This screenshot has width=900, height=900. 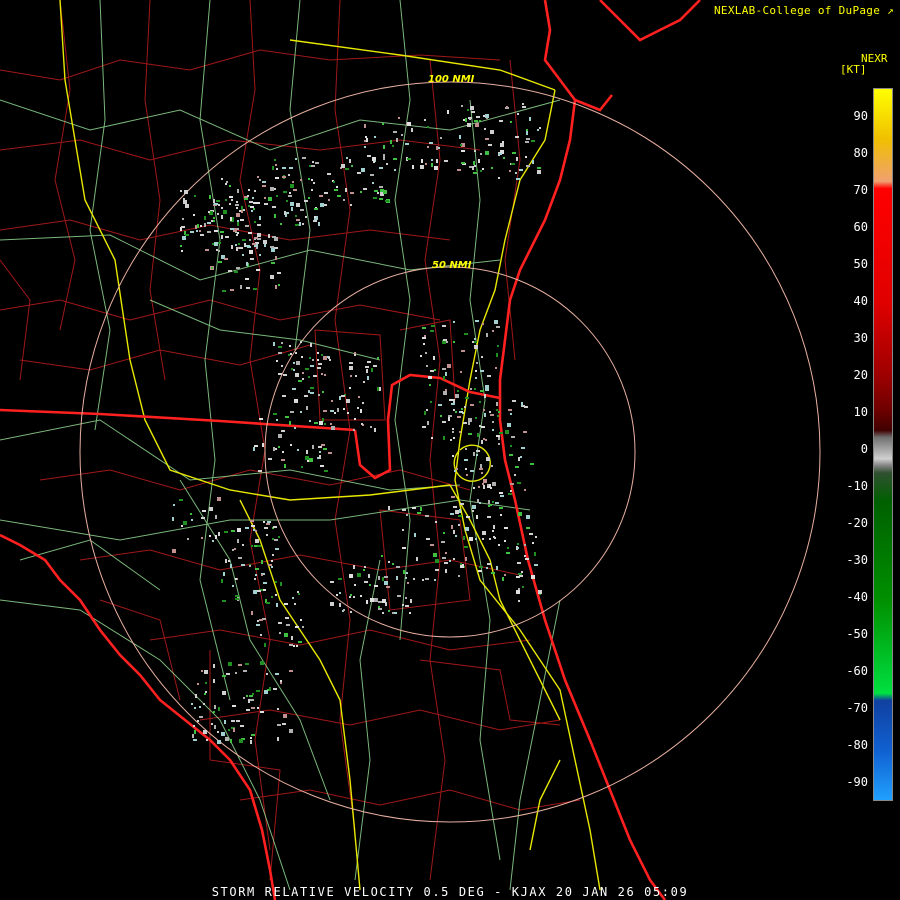 I want to click on legend-tick: -50, so click(x=857, y=634).